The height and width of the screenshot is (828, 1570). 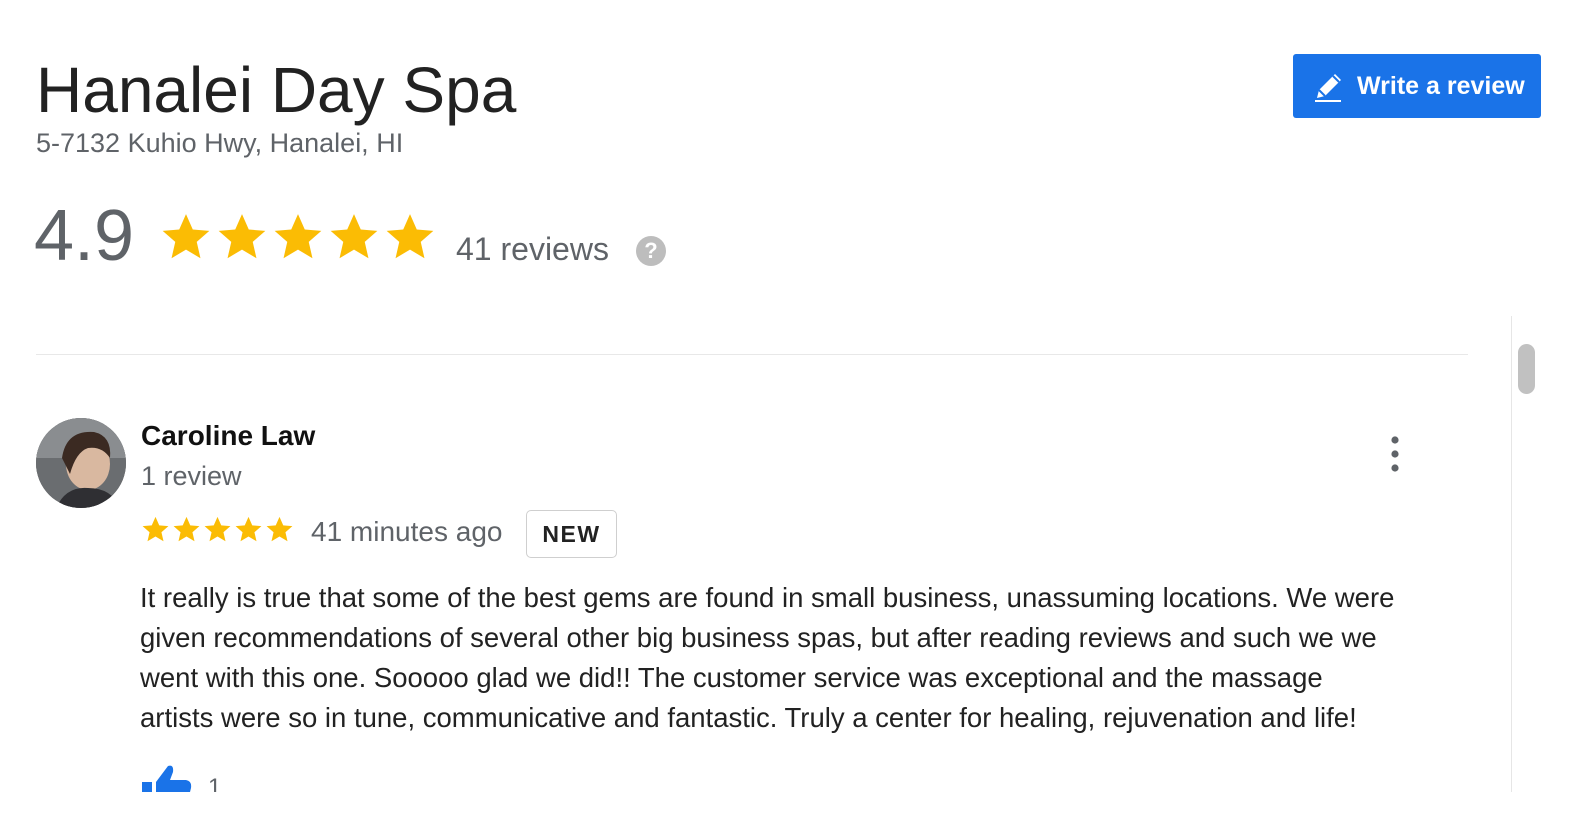 What do you see at coordinates (571, 534) in the screenshot?
I see `new-badge: NEW` at bounding box center [571, 534].